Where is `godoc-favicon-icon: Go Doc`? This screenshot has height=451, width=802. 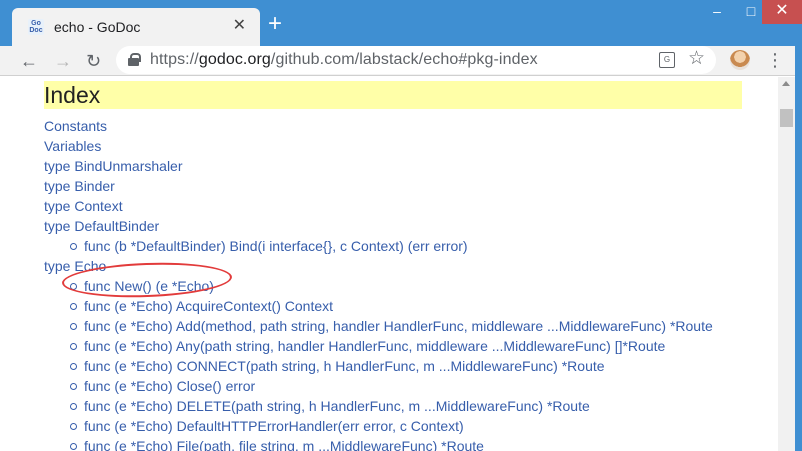
godoc-favicon-icon: Go Doc is located at coordinates (36, 27).